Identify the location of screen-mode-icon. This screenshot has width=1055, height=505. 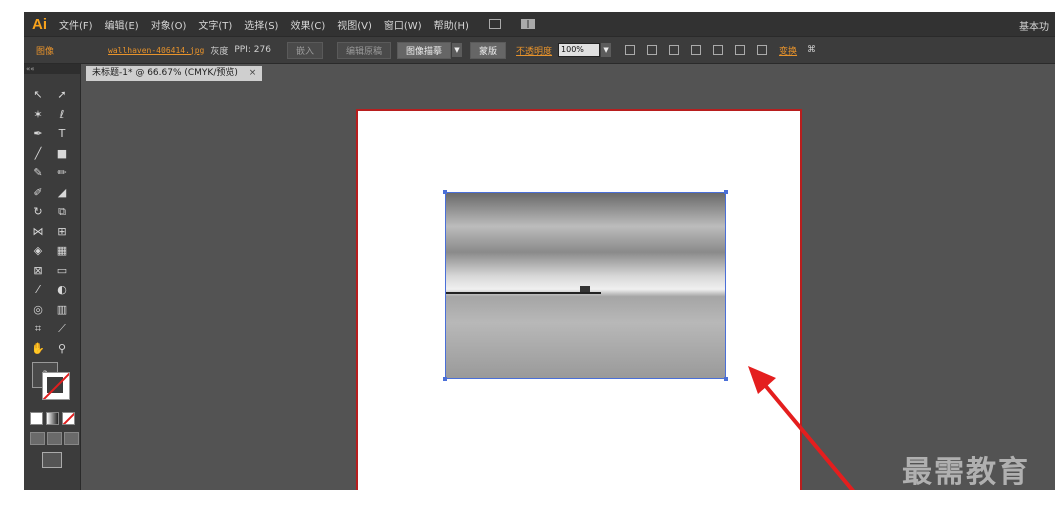
(52, 460).